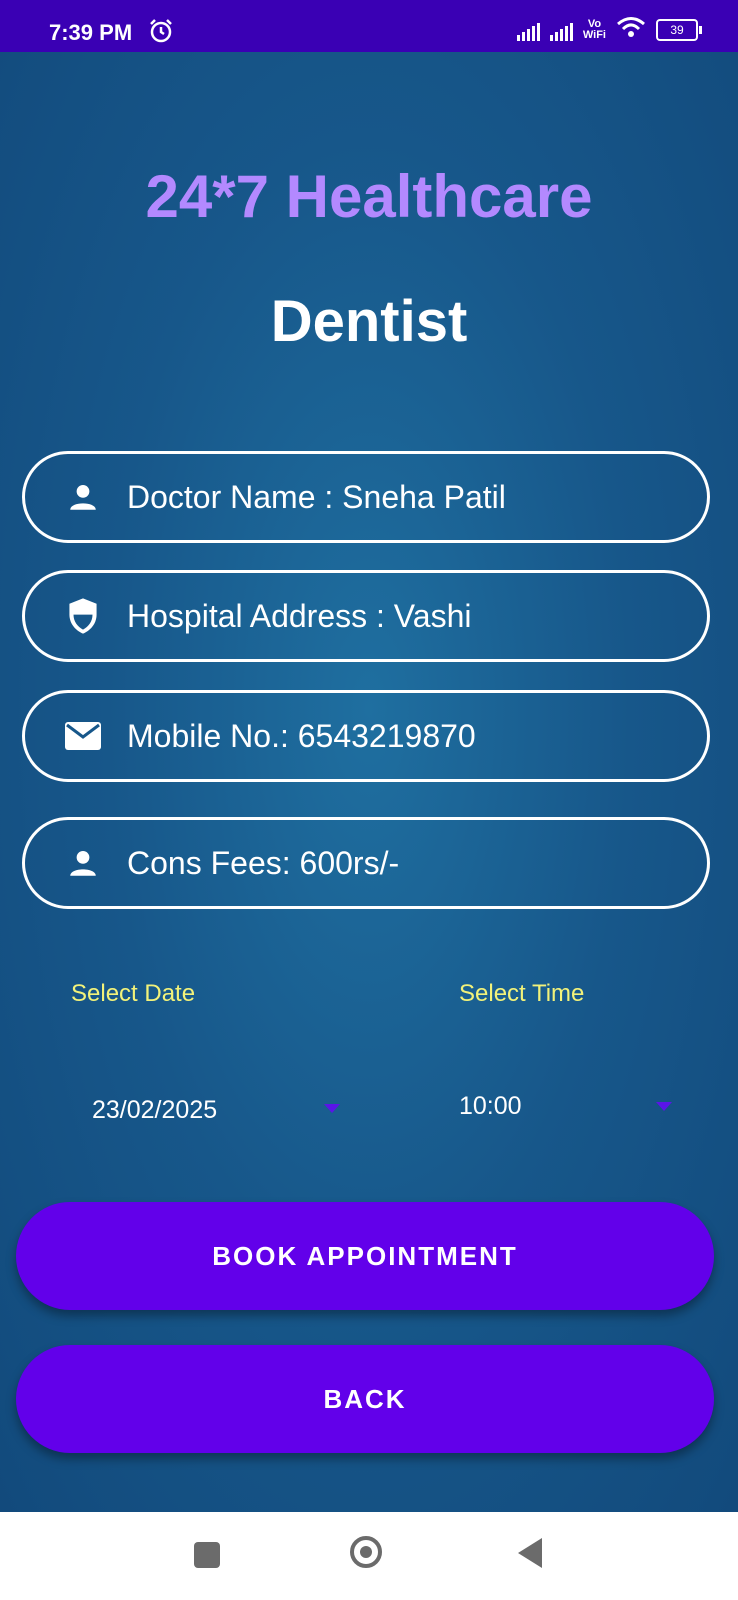 This screenshot has height=1600, width=738. Describe the element at coordinates (528, 30) in the screenshot. I see `signal-icon` at that location.